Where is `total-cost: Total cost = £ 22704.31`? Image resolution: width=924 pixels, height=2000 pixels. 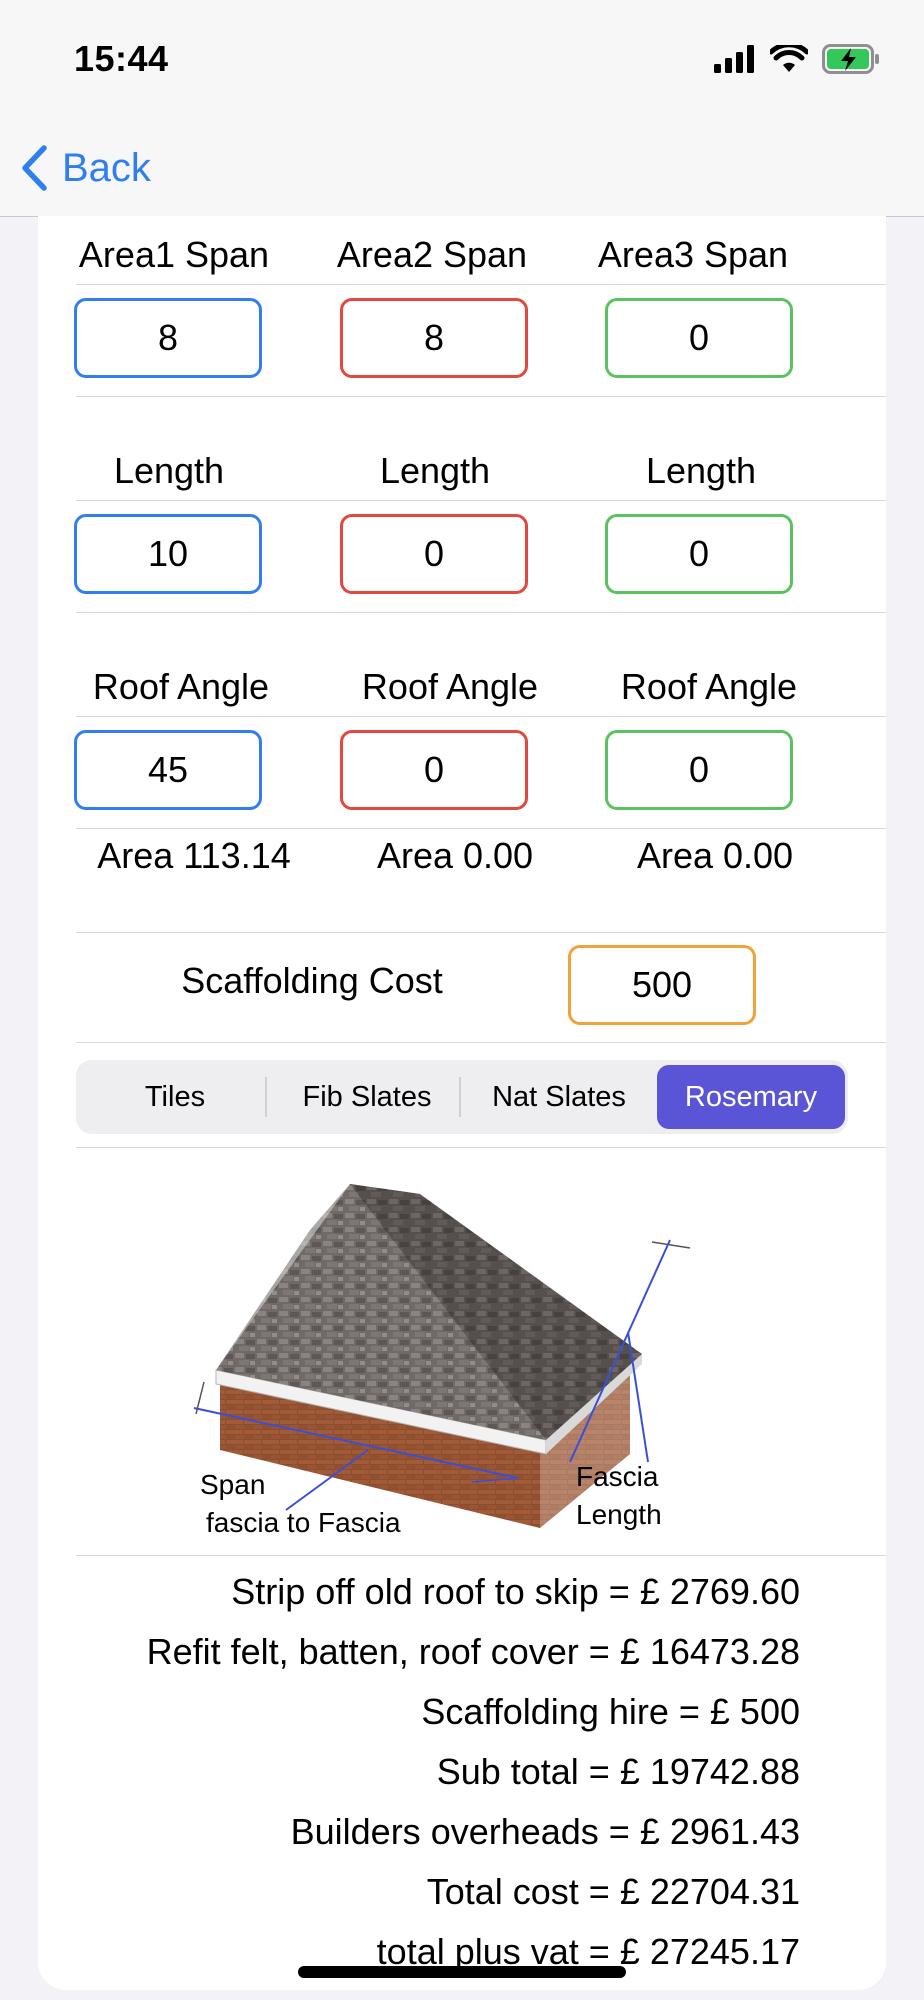 total-cost: Total cost = £ 22704.31 is located at coordinates (613, 1891).